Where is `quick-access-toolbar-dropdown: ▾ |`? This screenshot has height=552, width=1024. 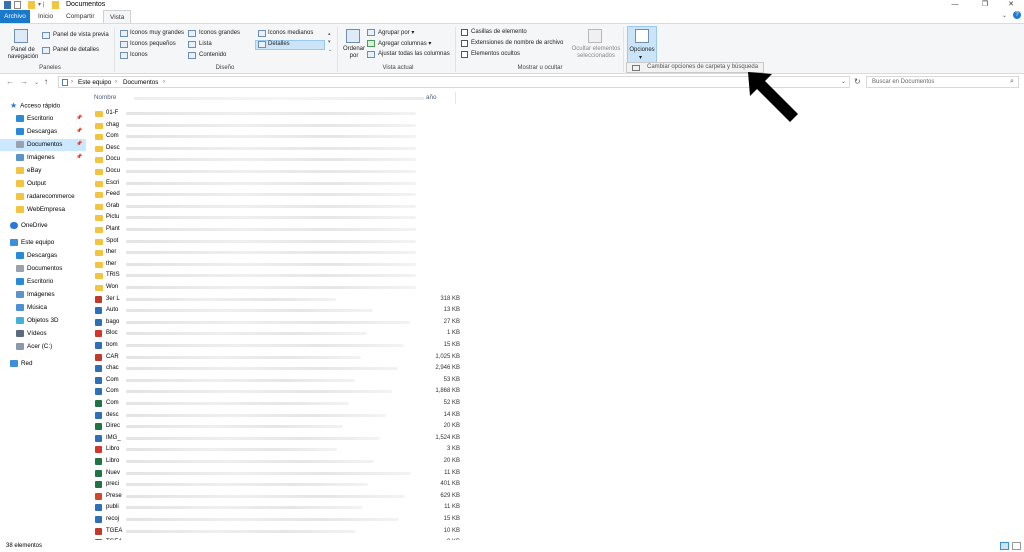
quick-access-toolbar-dropdown: ▾ | is located at coordinates (41, 4).